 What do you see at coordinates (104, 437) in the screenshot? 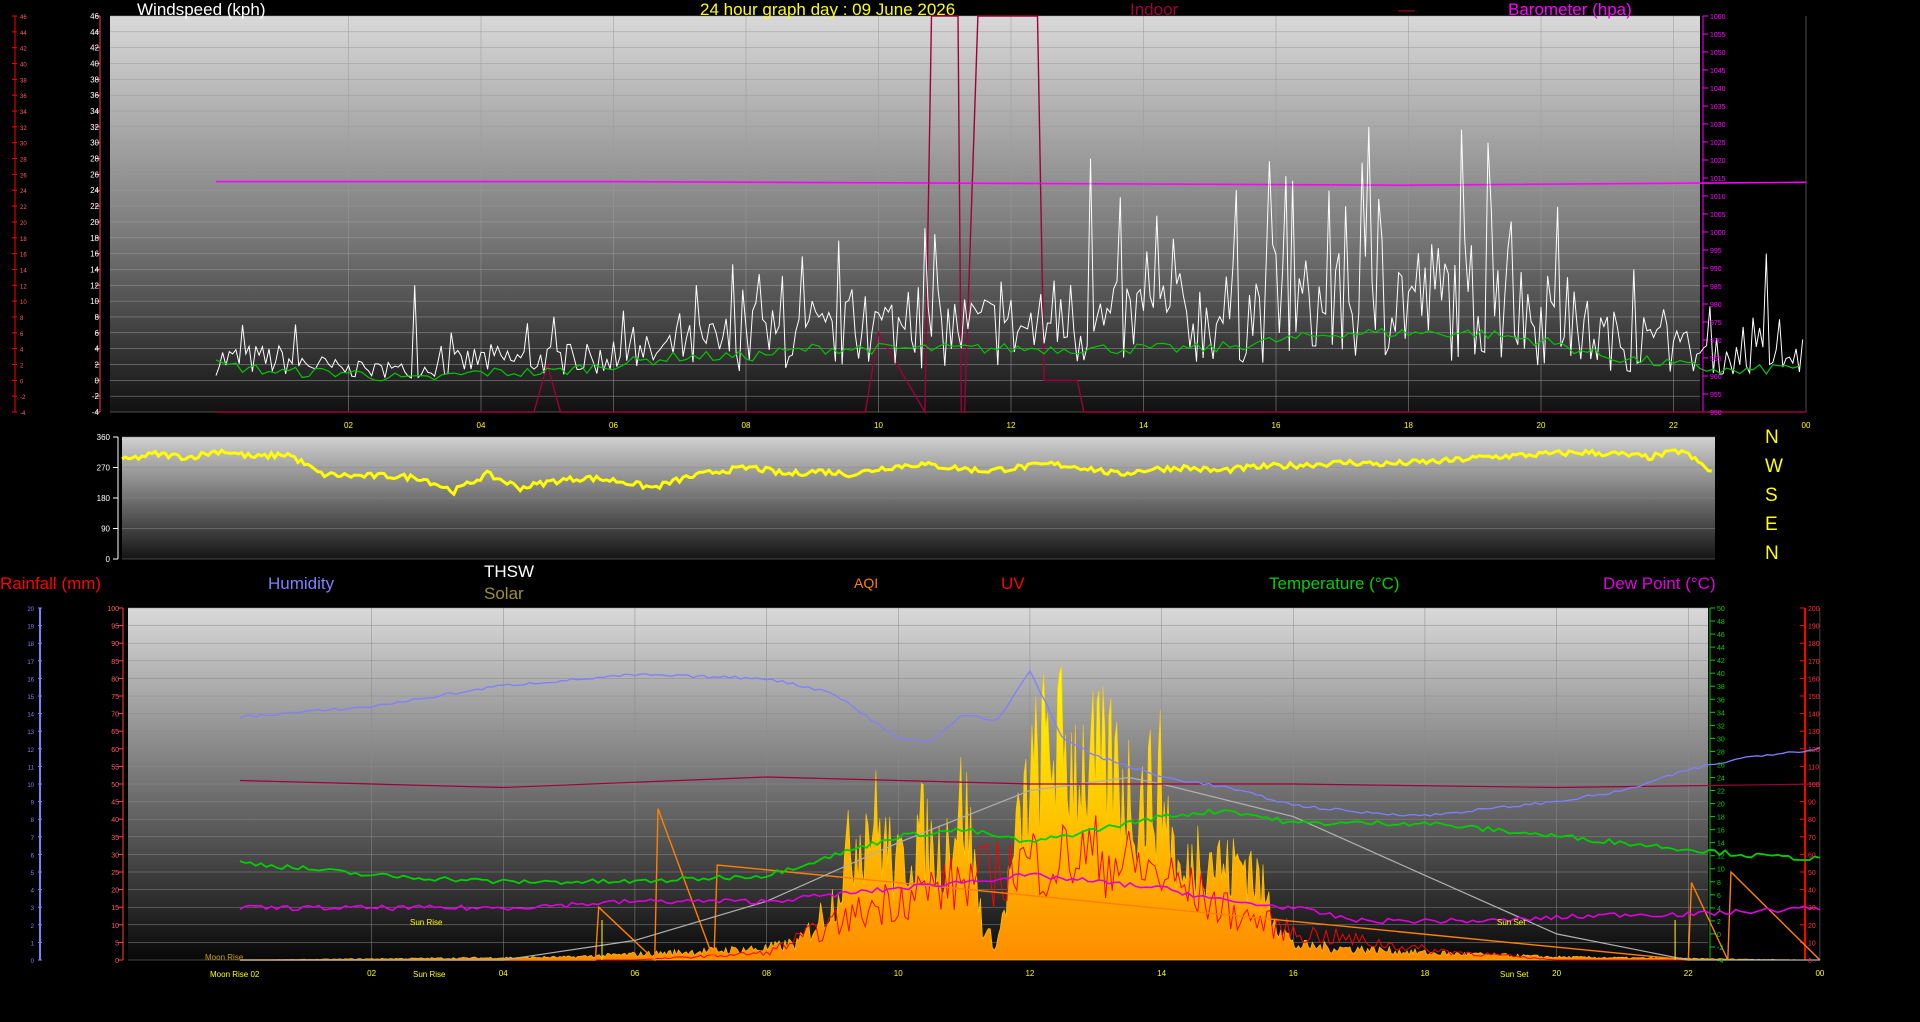
I see `direction-tick-label: 360` at bounding box center [104, 437].